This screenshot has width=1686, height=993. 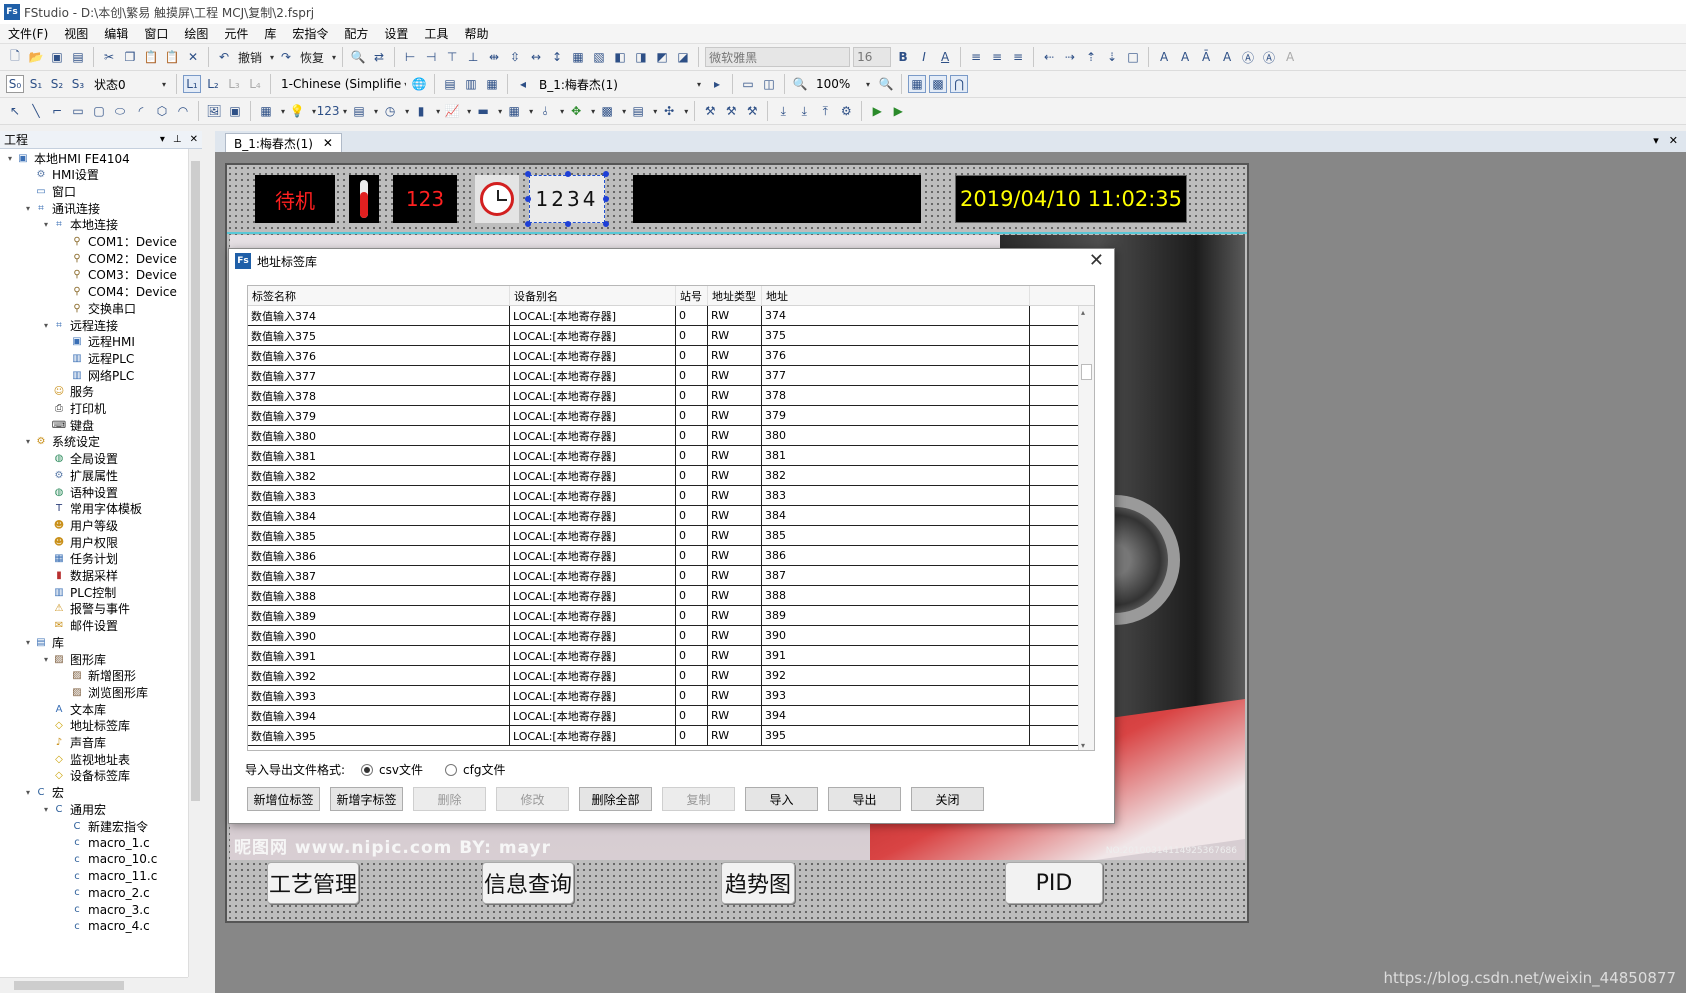 What do you see at coordinates (671, 476) in the screenshot?
I see `table-row: 数值输入382 LOCAL:[本地寄存器] 0 RW 382` at bounding box center [671, 476].